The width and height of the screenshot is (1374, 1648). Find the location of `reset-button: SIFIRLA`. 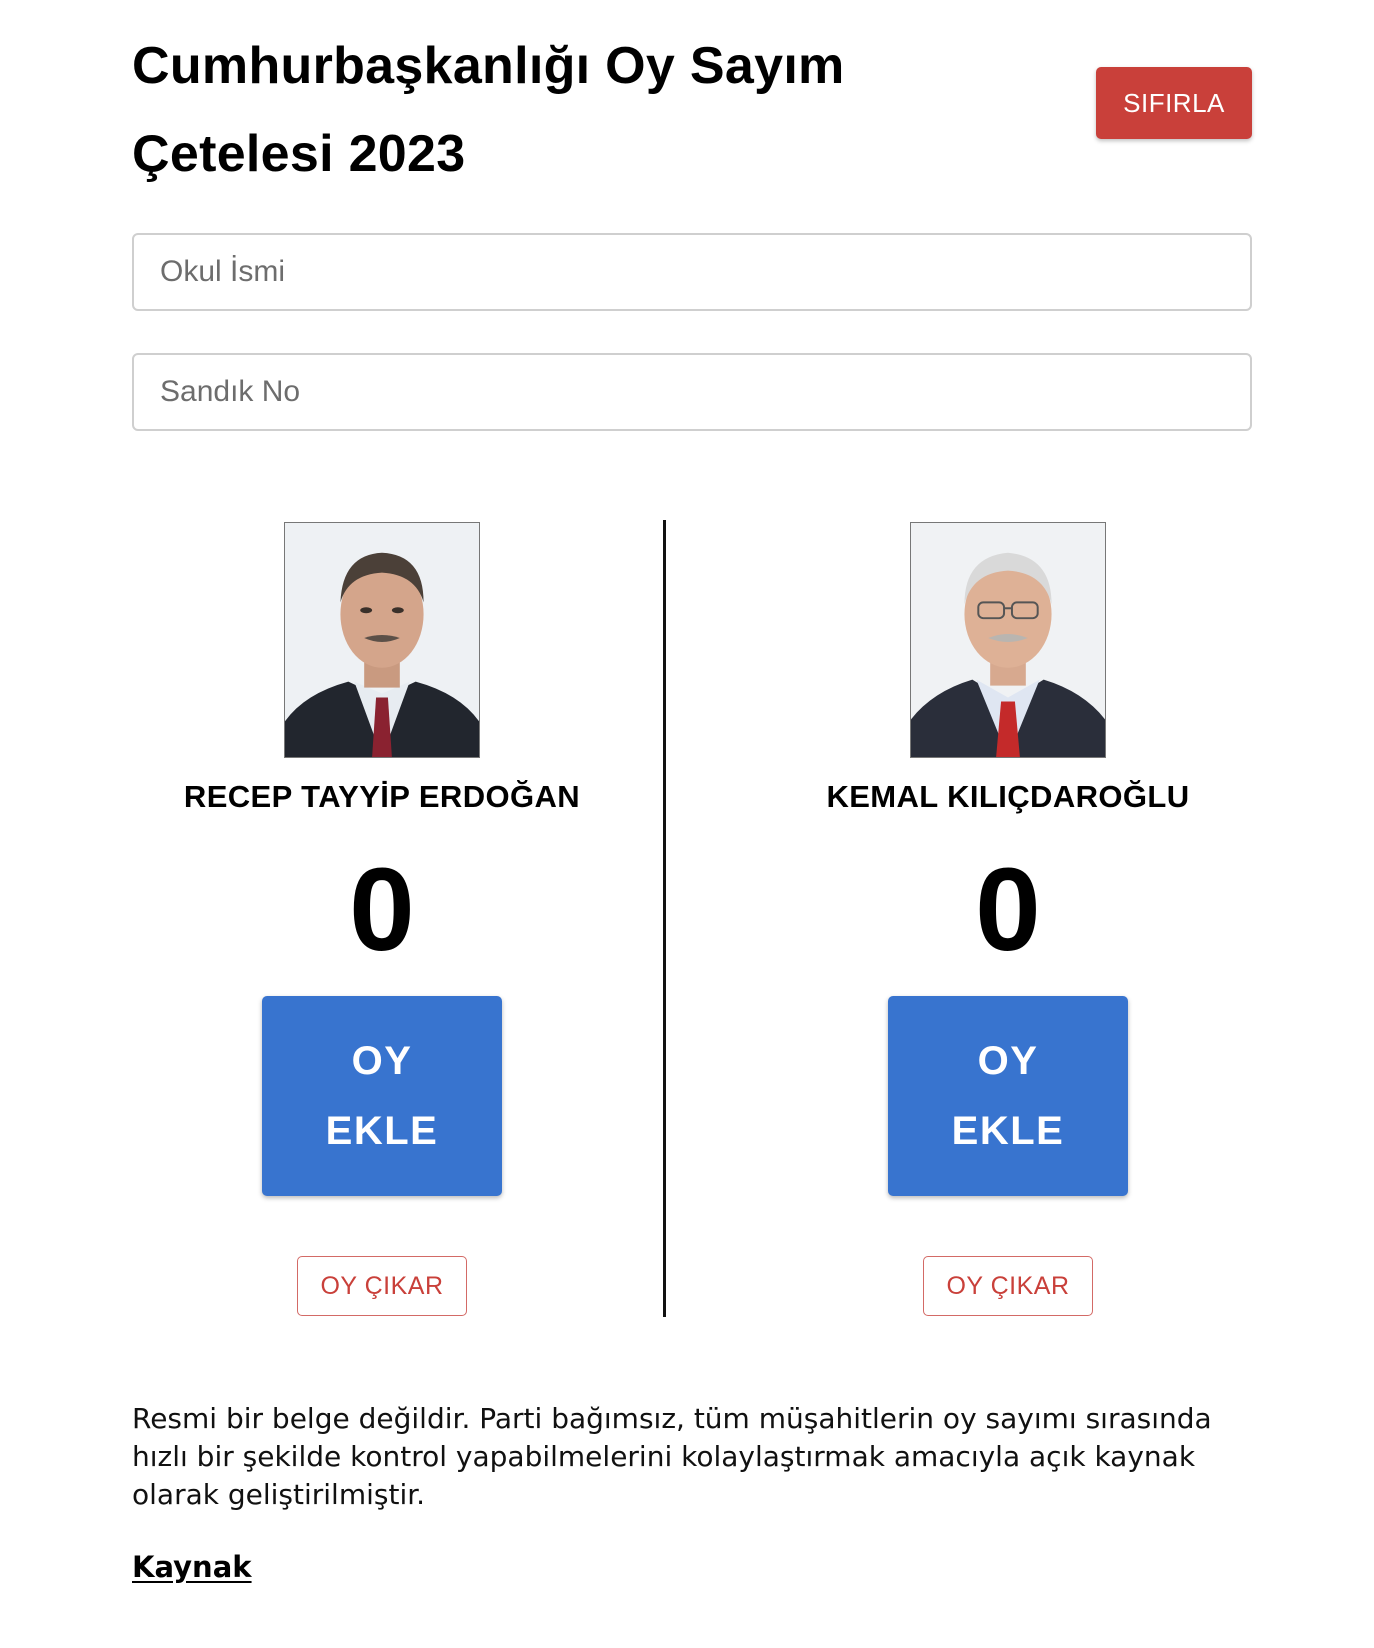

reset-button: SIFIRLA is located at coordinates (1174, 103).